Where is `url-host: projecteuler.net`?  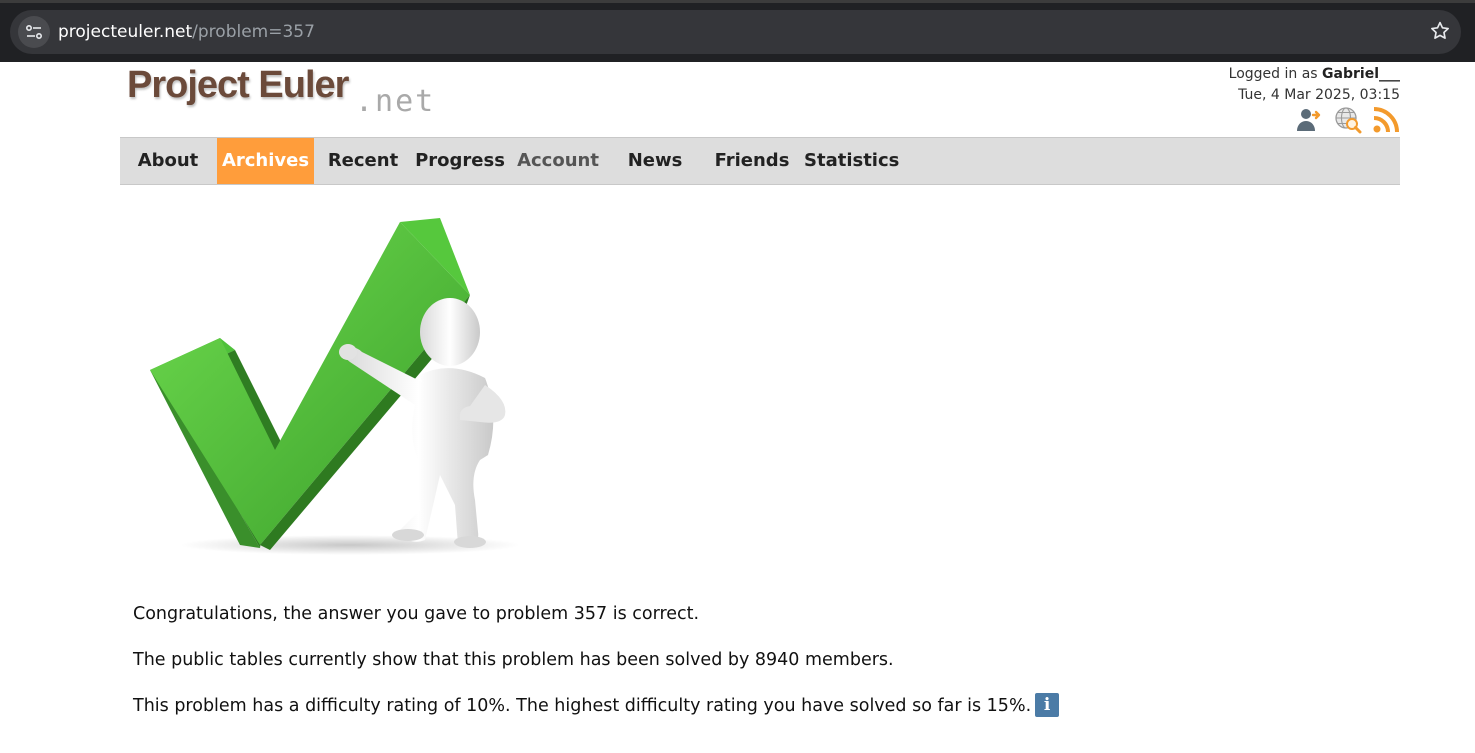
url-host: projecteuler.net is located at coordinates (125, 32).